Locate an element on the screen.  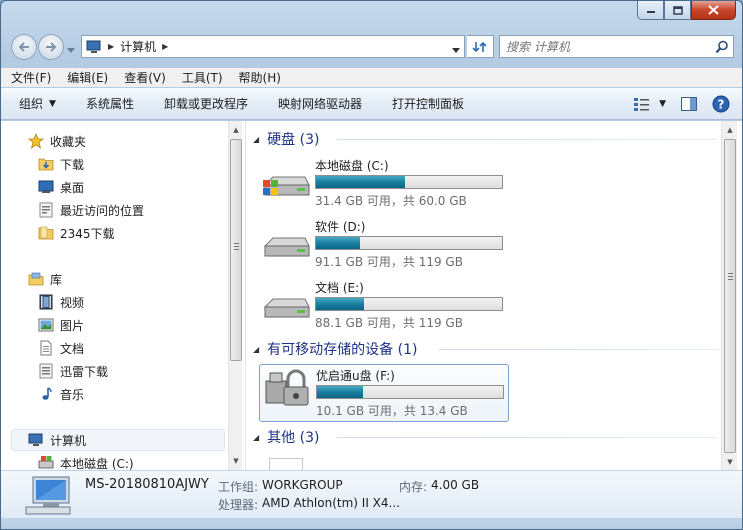
drive-d: 软件 (D:) 91.1 GB 可用，共 119 GB is located at coordinates (384, 245).